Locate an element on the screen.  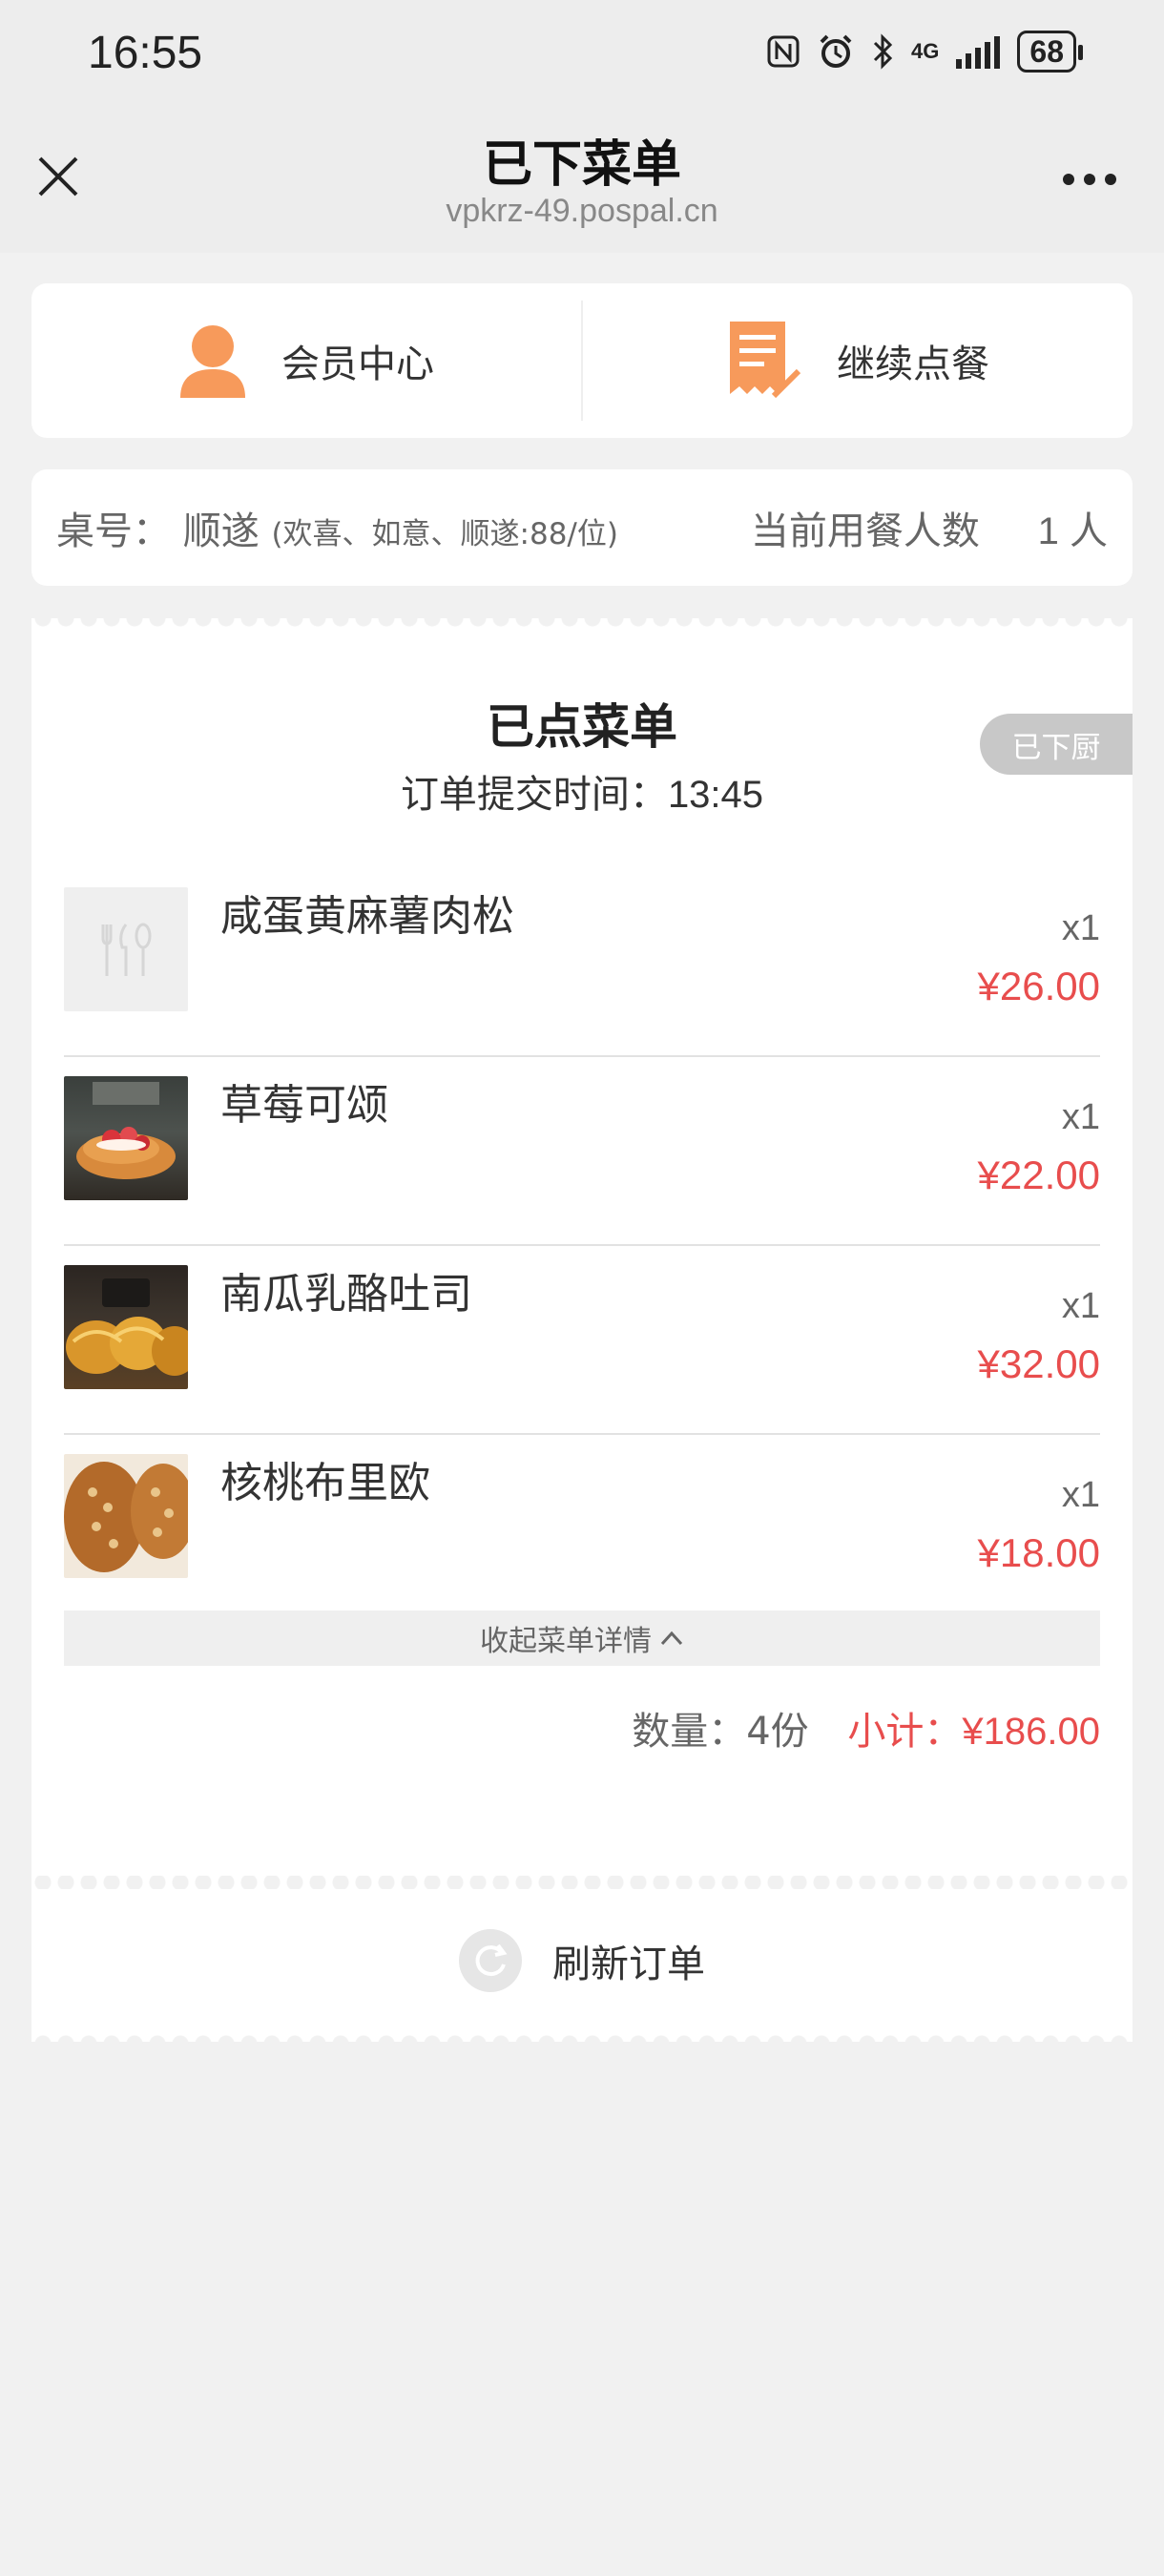
continue-order-button: 继续点餐 is located at coordinates (858, 360).